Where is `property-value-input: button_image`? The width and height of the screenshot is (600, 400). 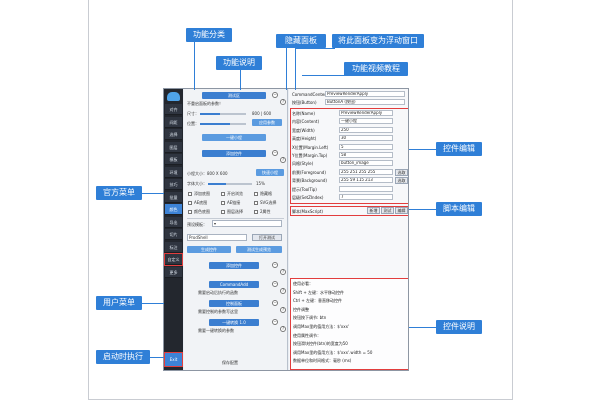
property-value-input: button_image is located at coordinates (366, 163).